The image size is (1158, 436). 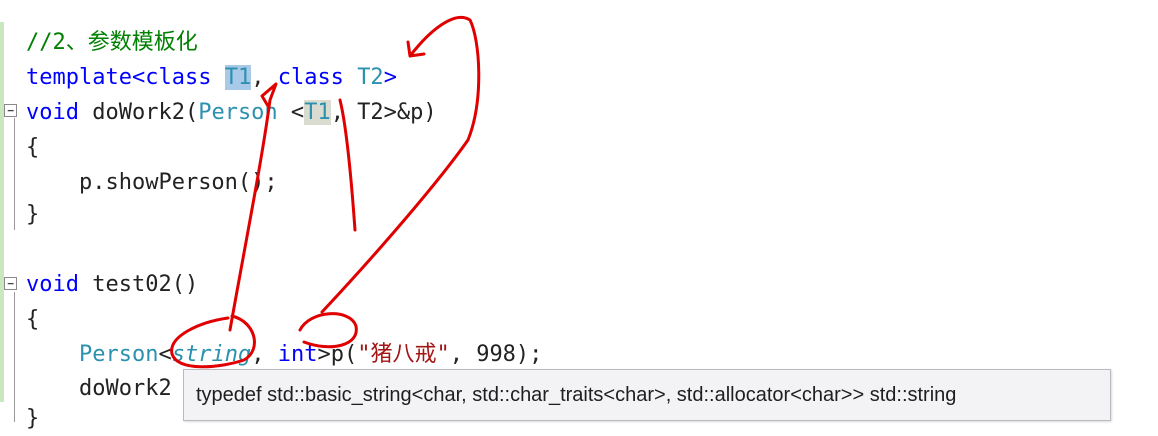 What do you see at coordinates (253, 207) in the screenshot?
I see `annotation-arrow-t1-to-string` at bounding box center [253, 207].